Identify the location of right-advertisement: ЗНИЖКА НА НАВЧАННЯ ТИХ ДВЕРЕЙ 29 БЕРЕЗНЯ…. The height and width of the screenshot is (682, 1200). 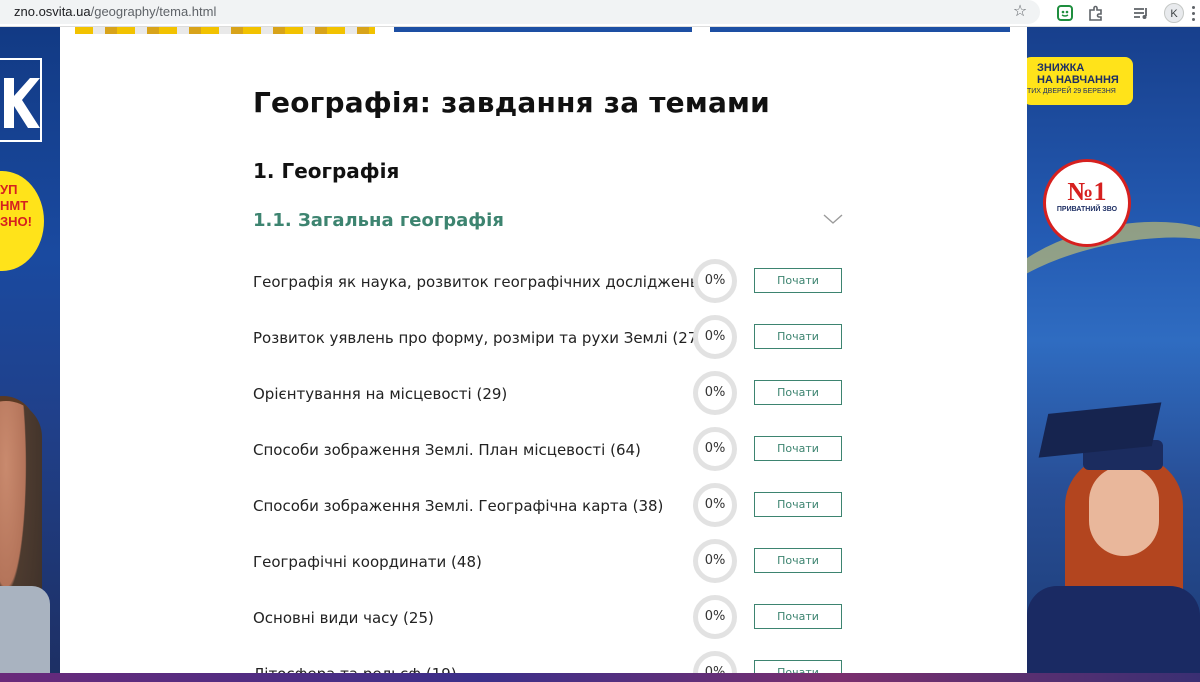
(1113, 354).